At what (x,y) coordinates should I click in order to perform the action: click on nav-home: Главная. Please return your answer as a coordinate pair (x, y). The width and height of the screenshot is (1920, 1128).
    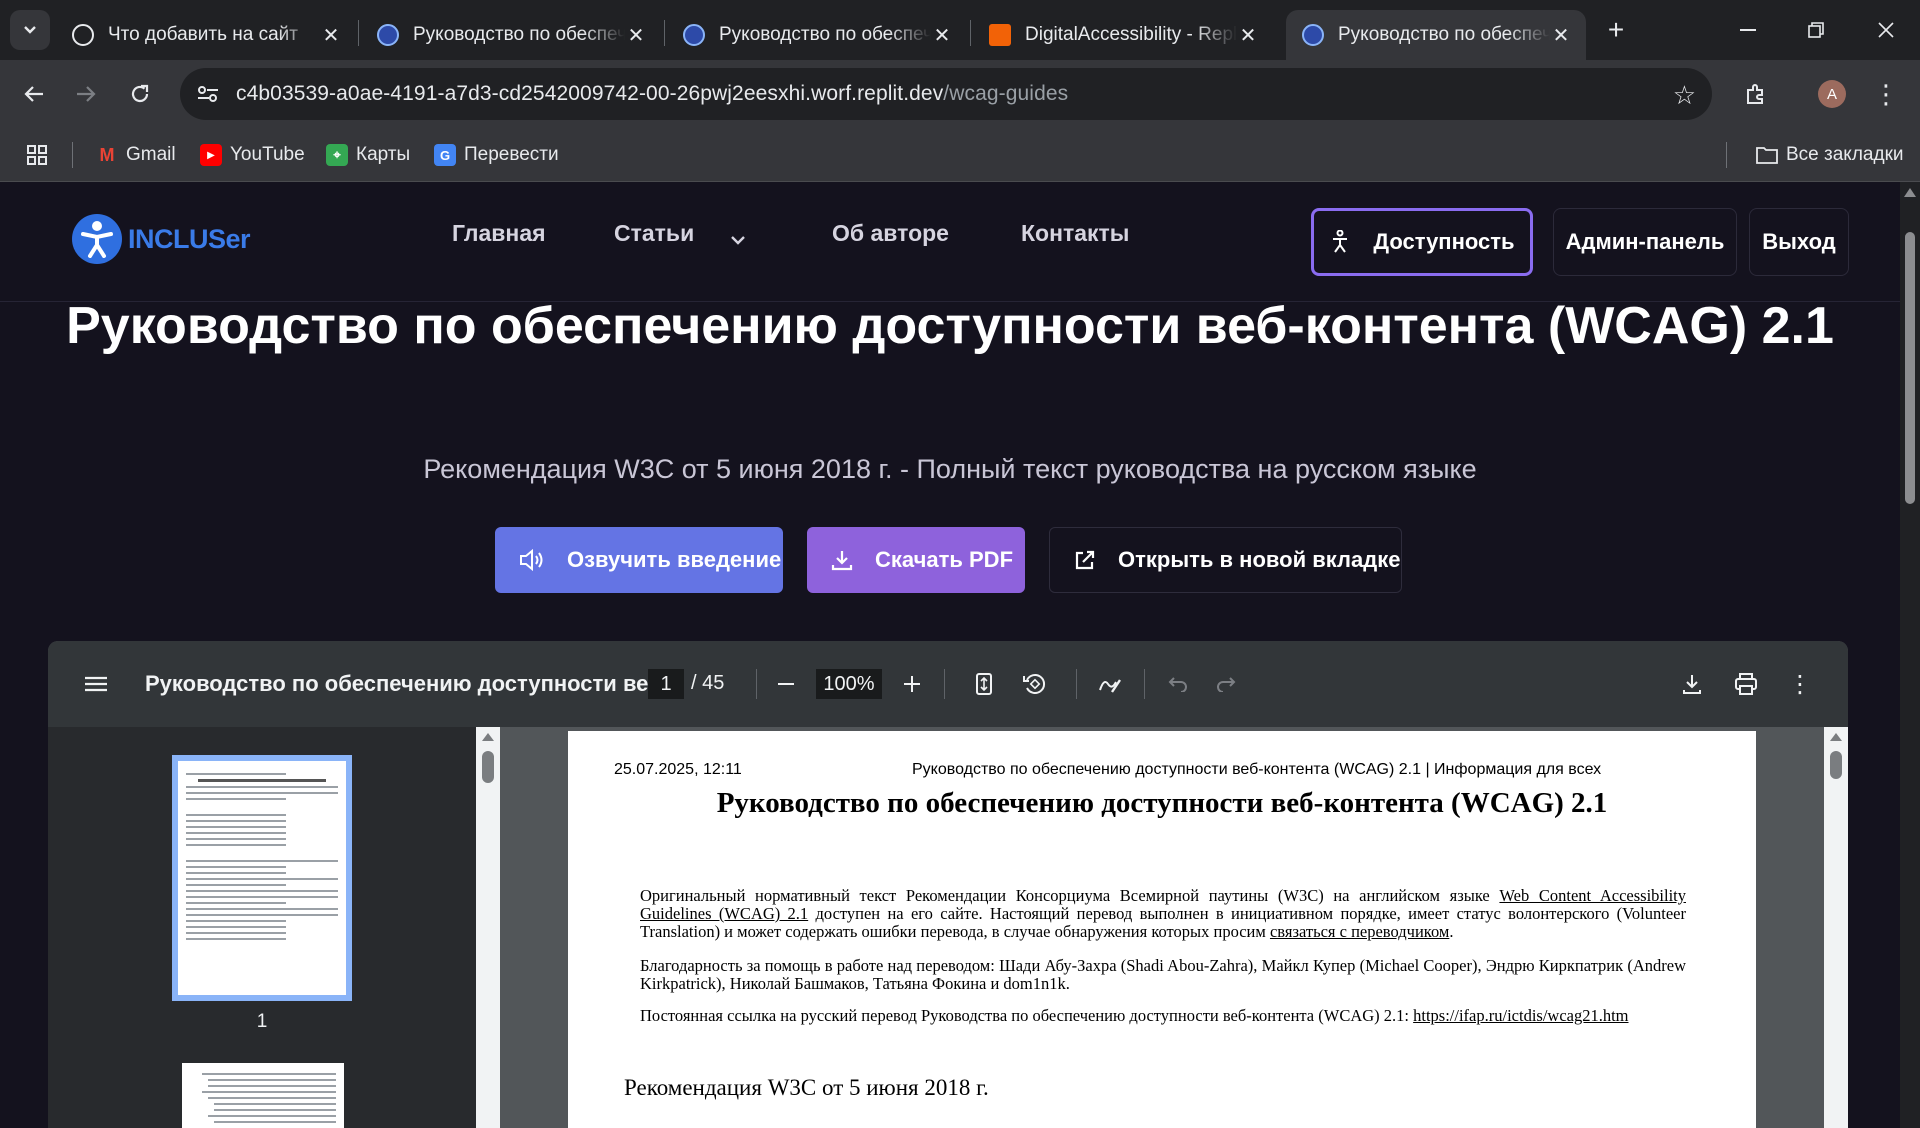
    Looking at the image, I should click on (499, 233).